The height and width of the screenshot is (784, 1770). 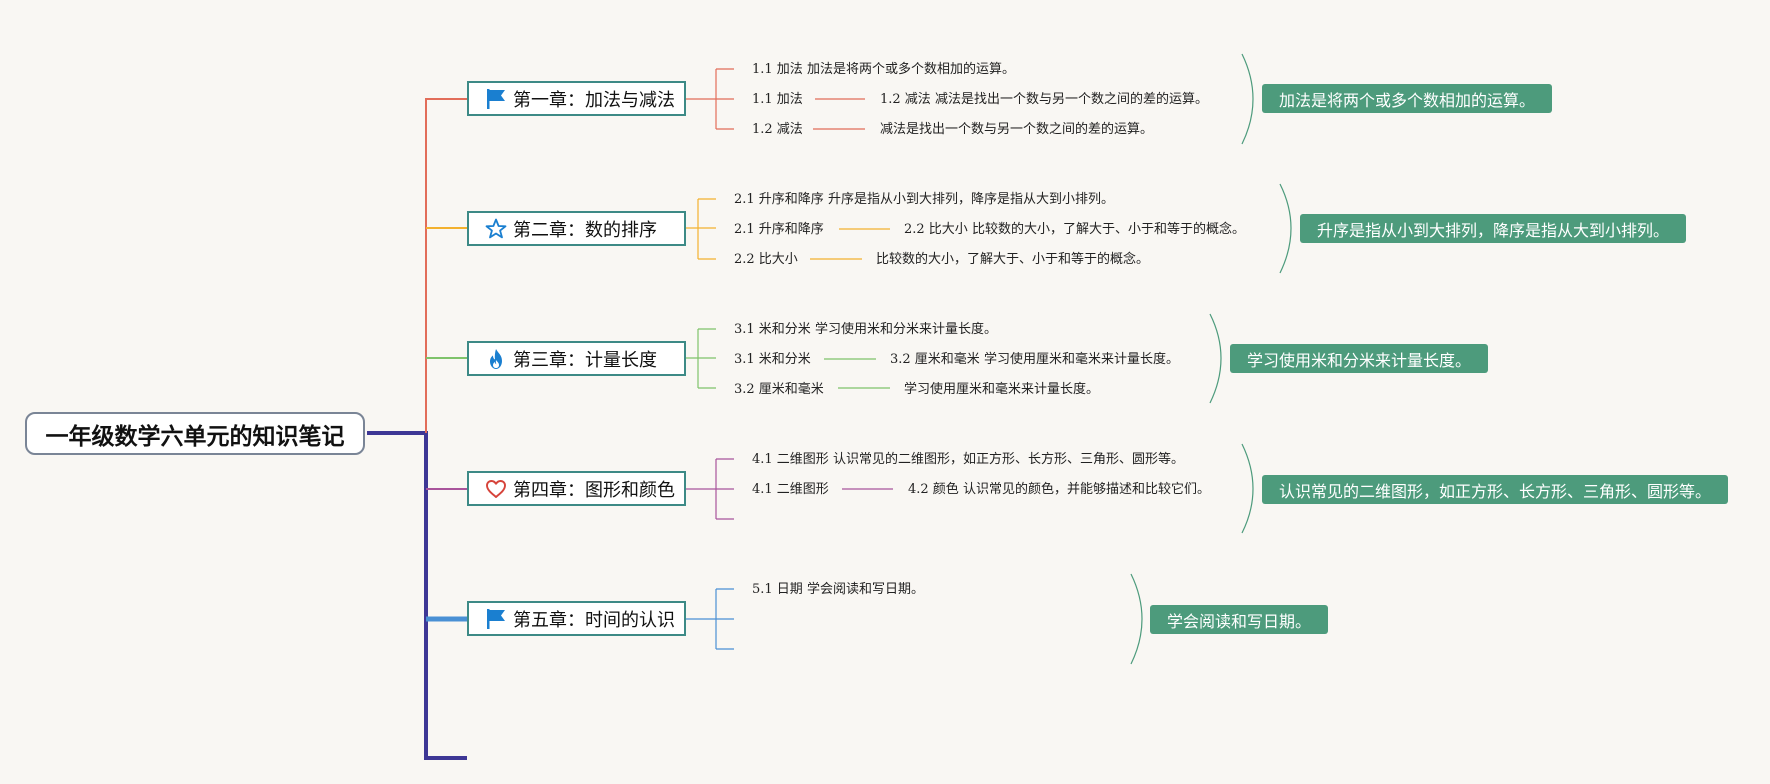 I want to click on chapter-label-2: 第二章：数的排序, so click(x=585, y=230).